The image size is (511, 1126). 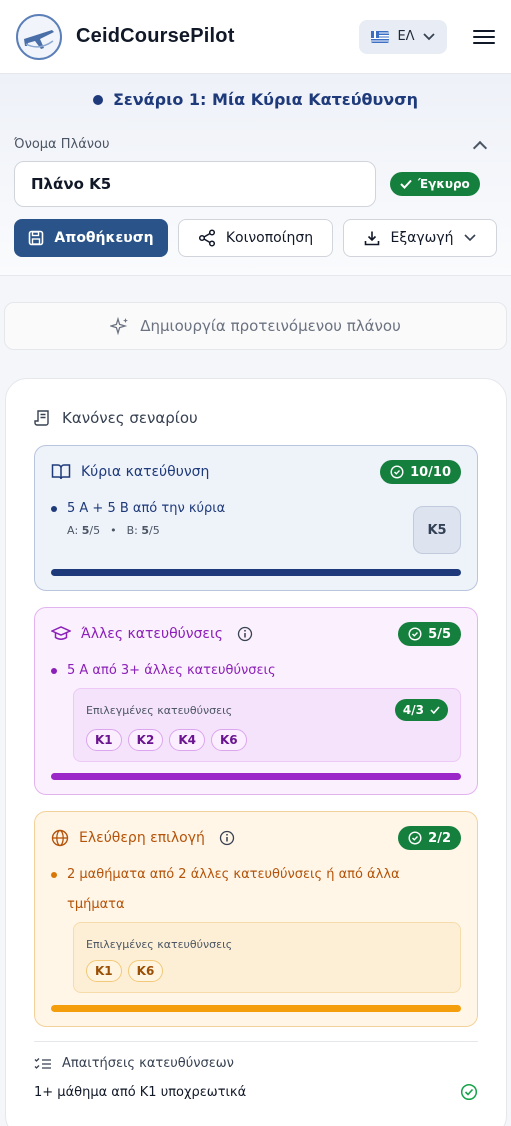 I want to click on selected-directions-chips: Κ1 Κ2 Κ4 Κ6, so click(x=267, y=740).